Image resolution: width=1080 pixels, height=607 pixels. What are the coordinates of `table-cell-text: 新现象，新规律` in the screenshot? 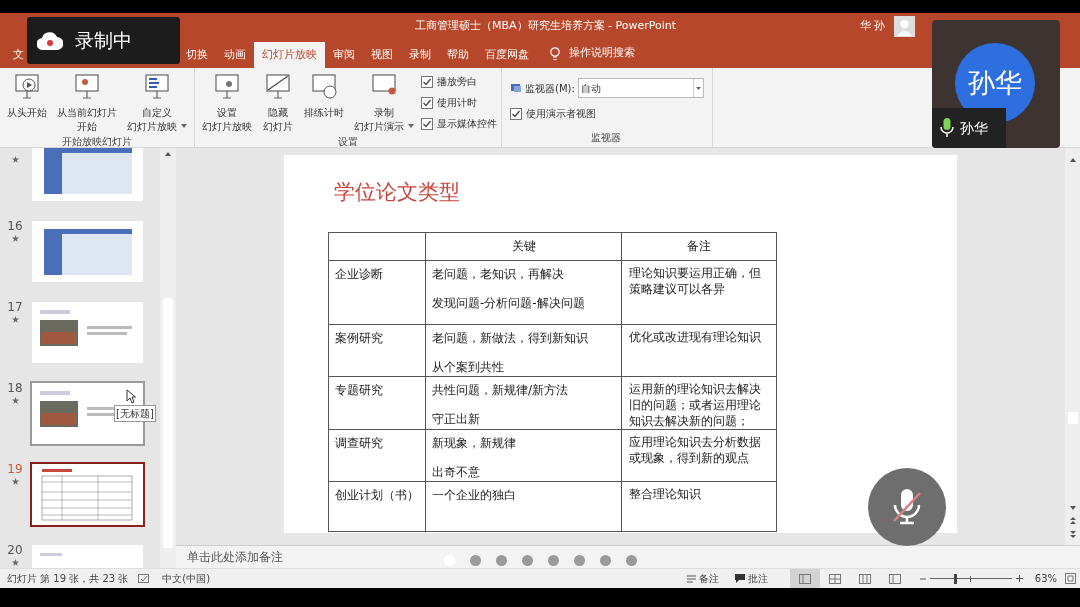 It's located at (474, 443).